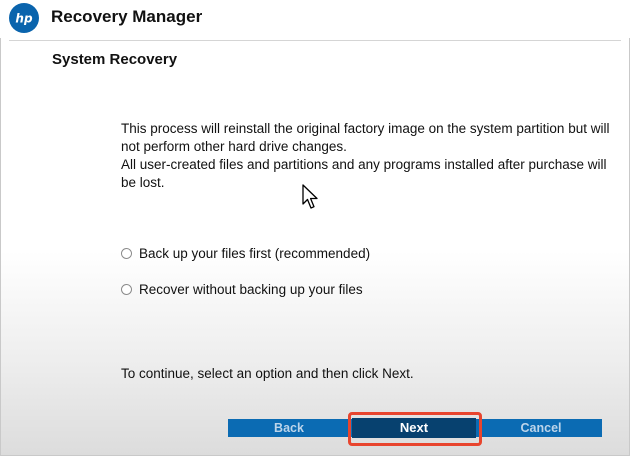  Describe the element at coordinates (315, 19) in the screenshot. I see `app-header: hp Recovery Manager` at that location.